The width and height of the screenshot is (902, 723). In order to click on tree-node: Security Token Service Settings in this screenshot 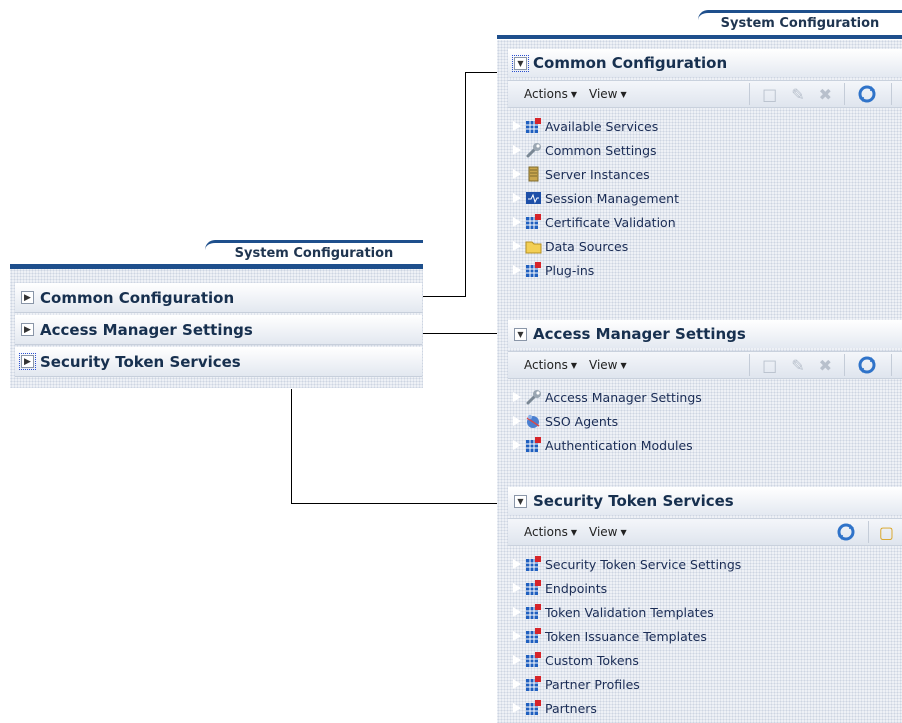, I will do `click(705, 564)`.